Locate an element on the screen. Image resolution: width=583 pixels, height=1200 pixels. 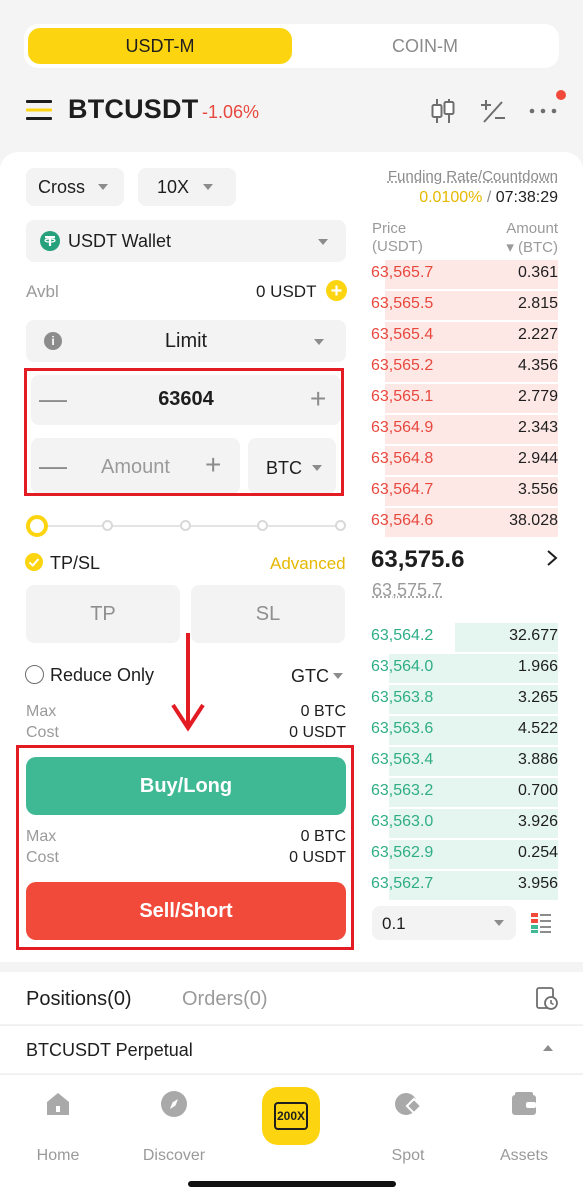
avbl-value: 0 USDT is located at coordinates (286, 291).